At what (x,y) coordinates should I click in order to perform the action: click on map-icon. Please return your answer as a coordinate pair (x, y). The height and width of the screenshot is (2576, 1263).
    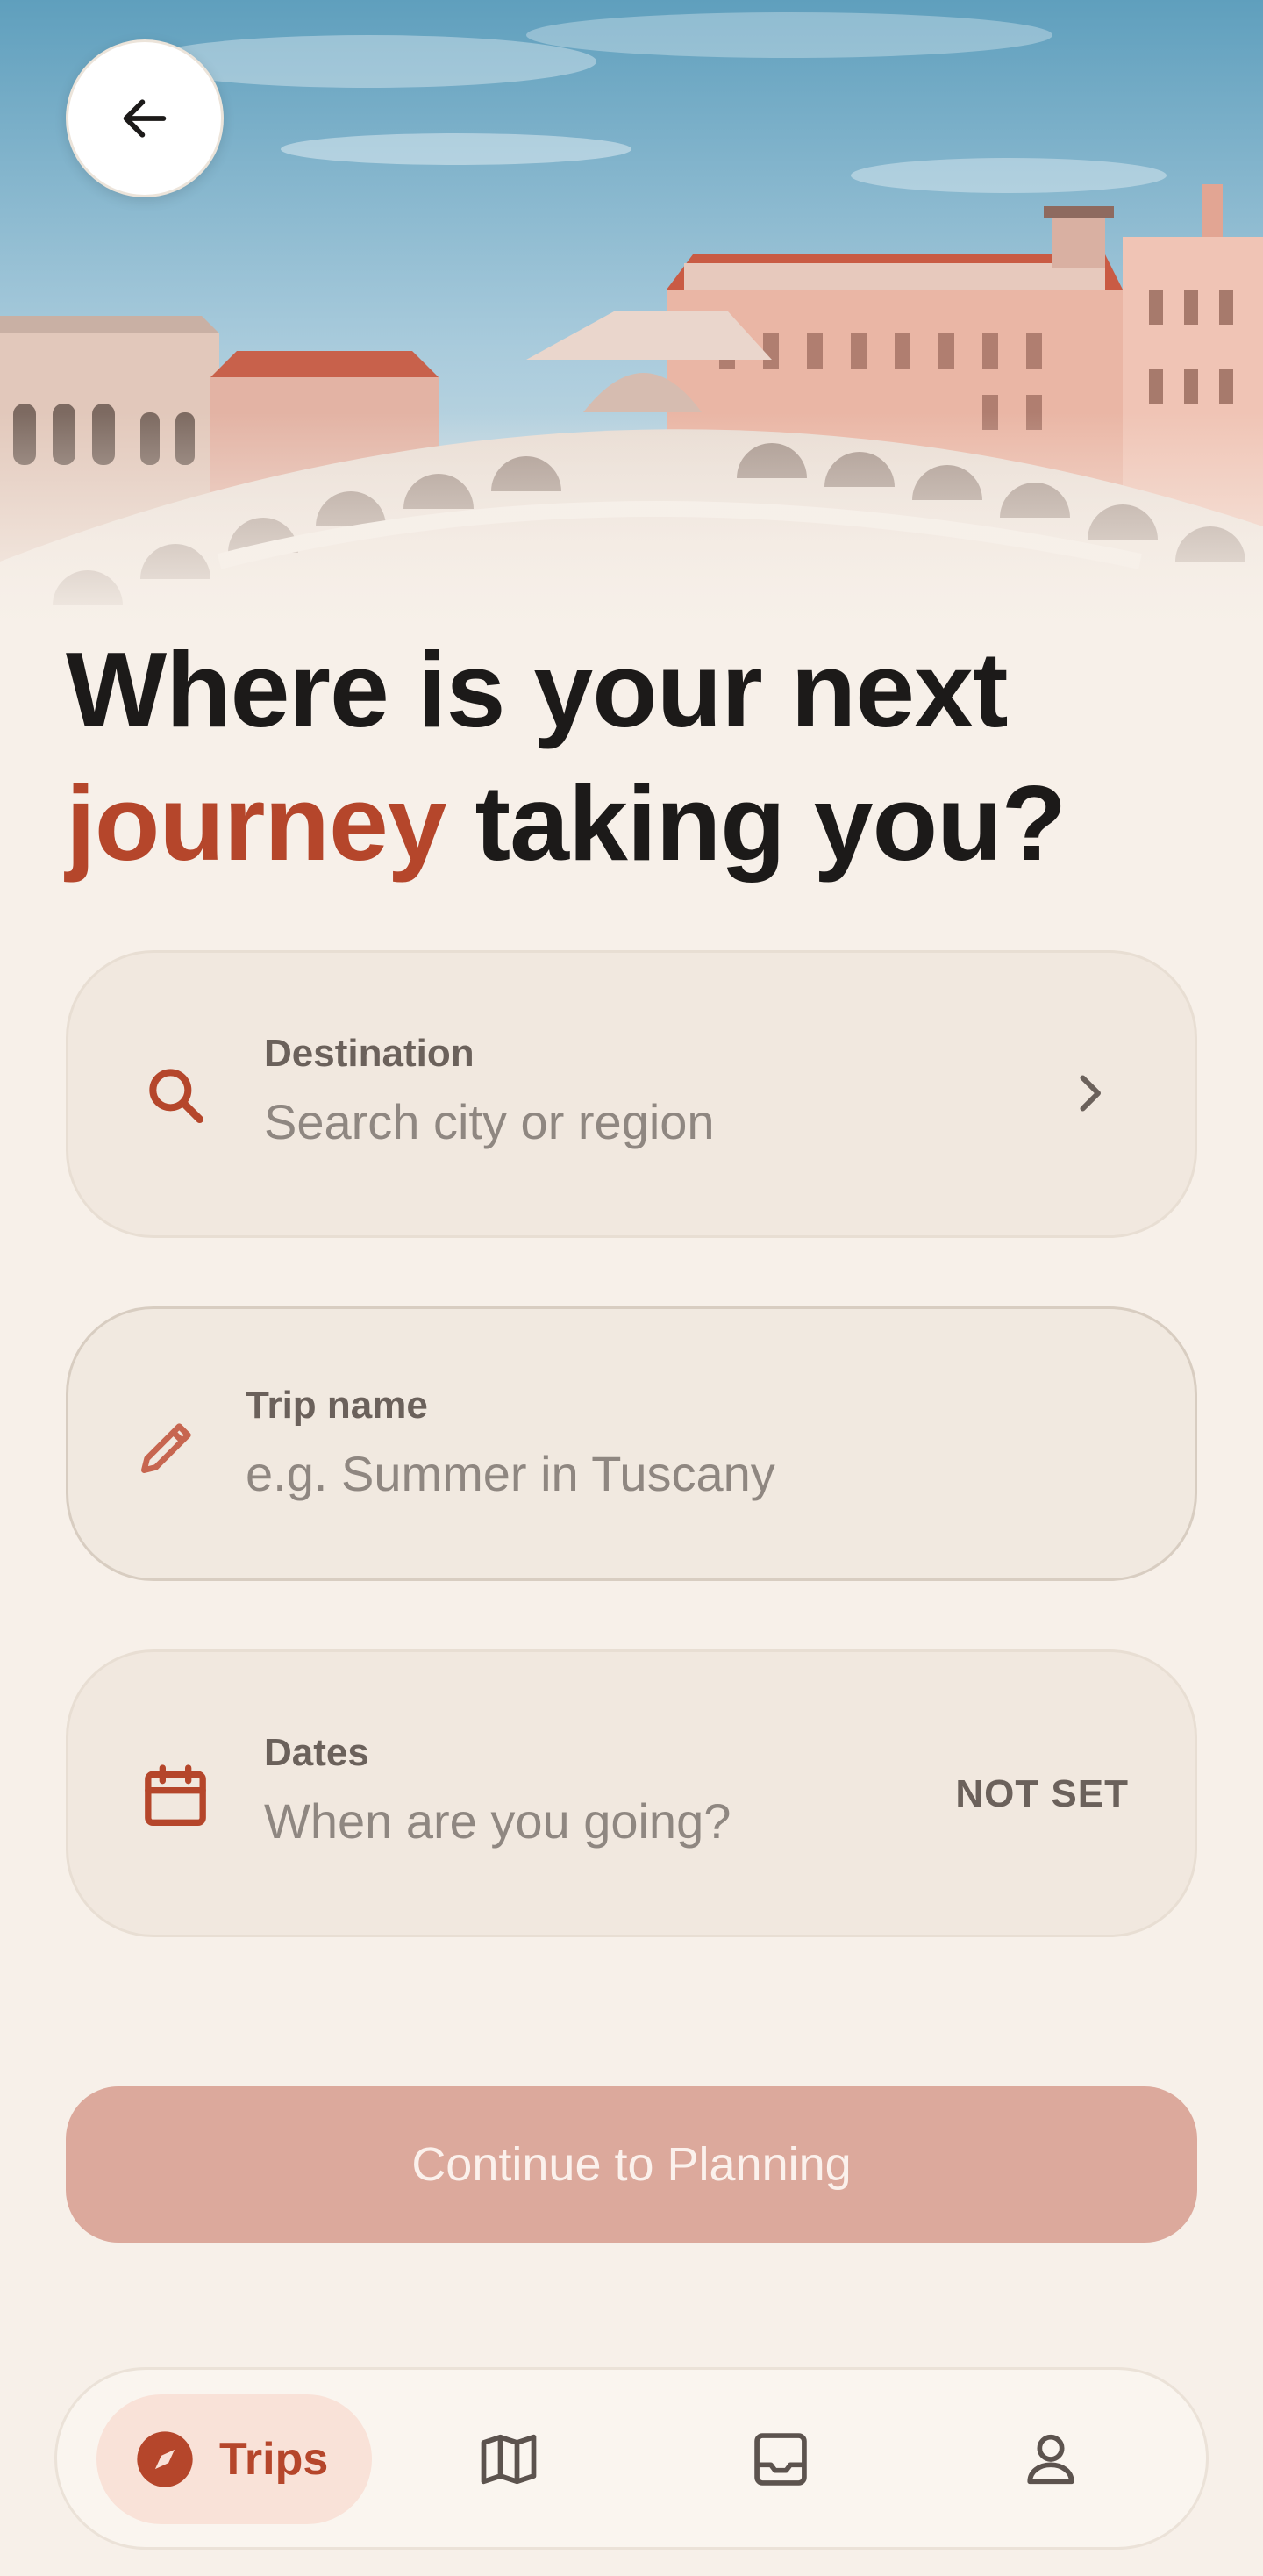
    Looking at the image, I should click on (509, 2459).